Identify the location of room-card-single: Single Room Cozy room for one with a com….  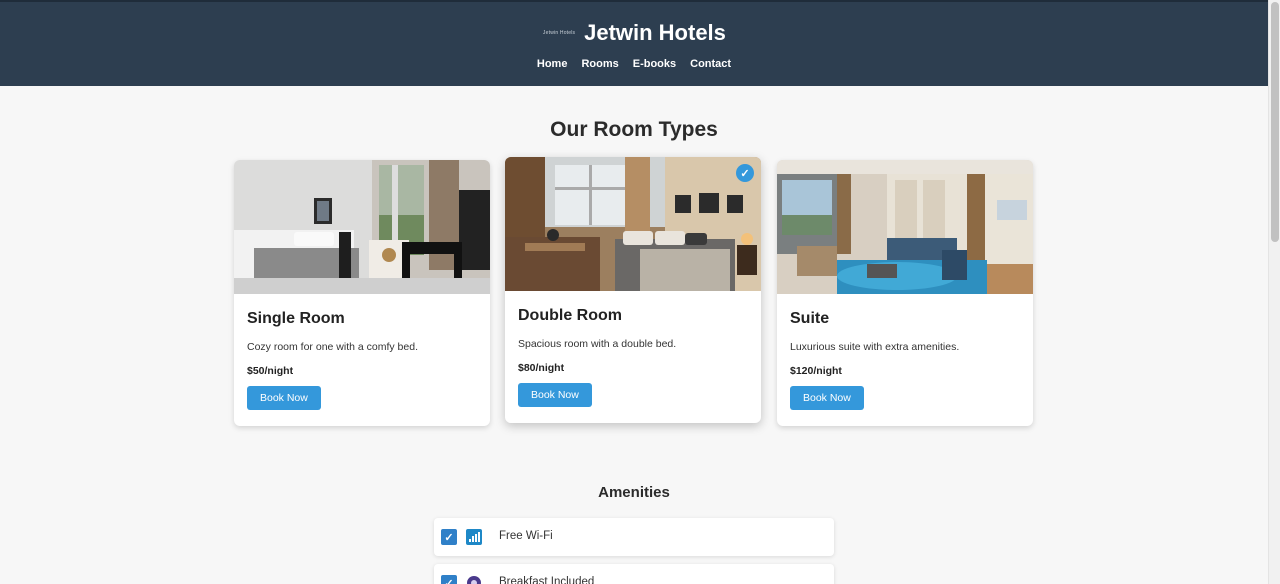
(362, 293).